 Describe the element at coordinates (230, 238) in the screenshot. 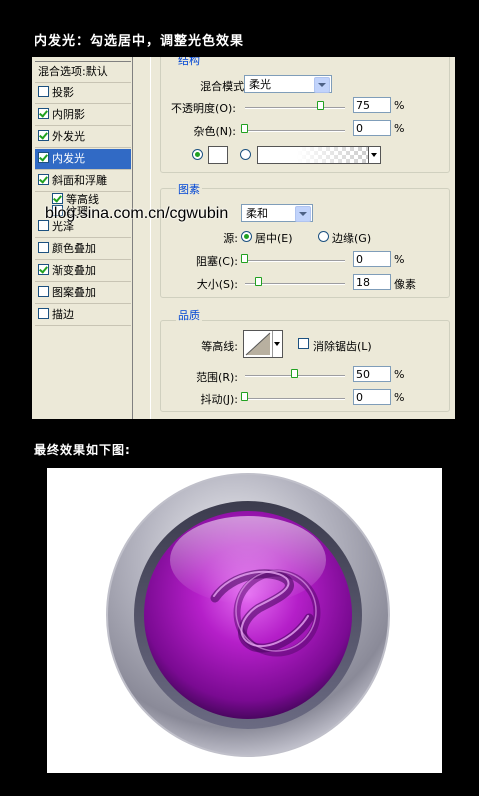

I see `source-label: 源:` at that location.